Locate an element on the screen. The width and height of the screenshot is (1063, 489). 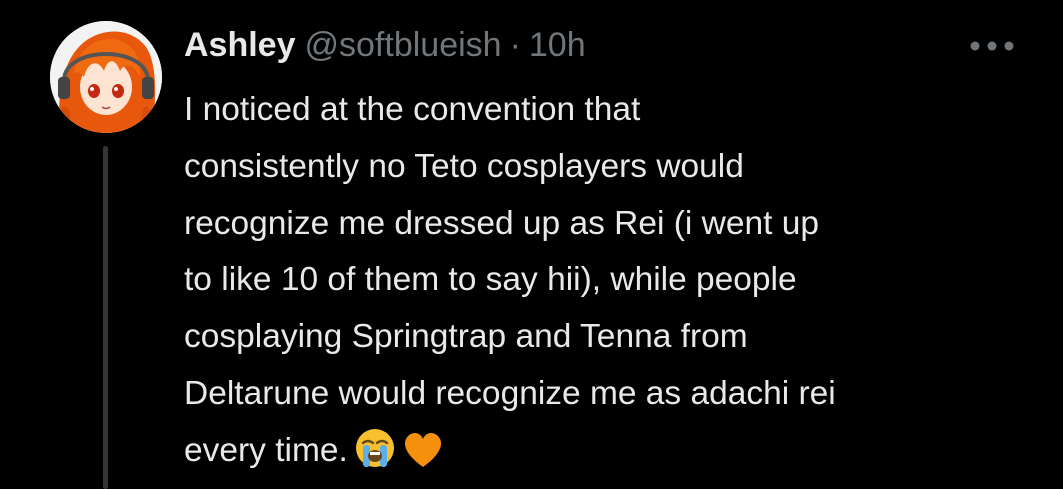
user-handle: @softblueish is located at coordinates (403, 45).